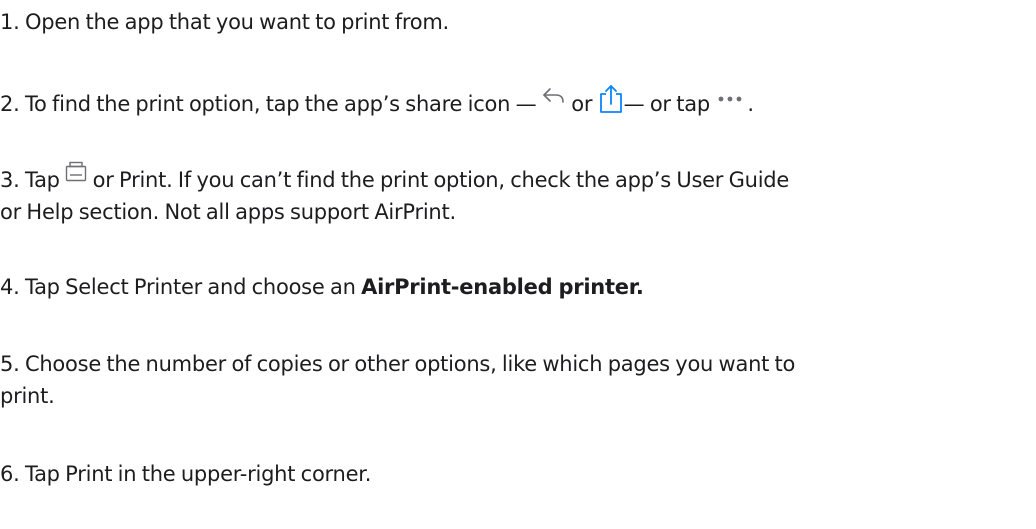 Image resolution: width=1036 pixels, height=529 pixels. I want to click on step-3-prefix: 3. Tap, so click(33, 180).